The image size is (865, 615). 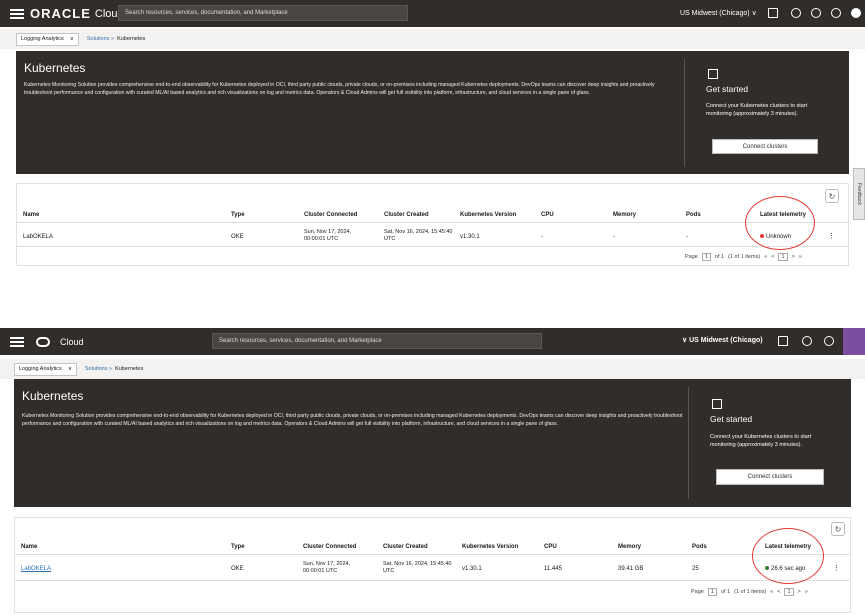 What do you see at coordinates (432, 246) in the screenshot?
I see `row-divider` at bounding box center [432, 246].